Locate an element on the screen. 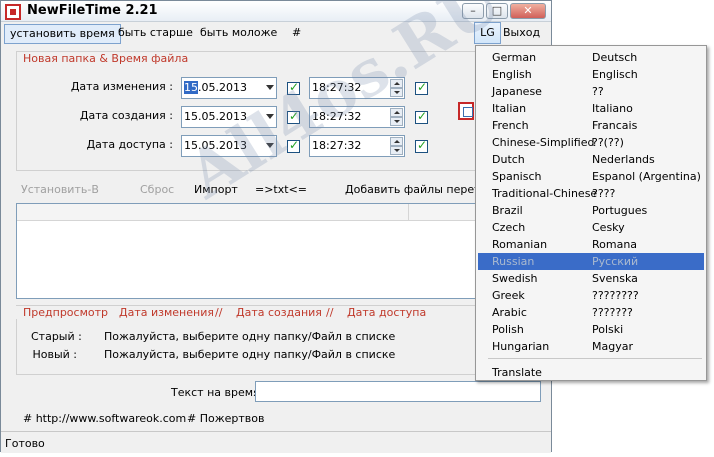 Image resolution: width=714 pixels, height=457 pixels. created-date-text: 15.05.2013 is located at coordinates (215, 116).